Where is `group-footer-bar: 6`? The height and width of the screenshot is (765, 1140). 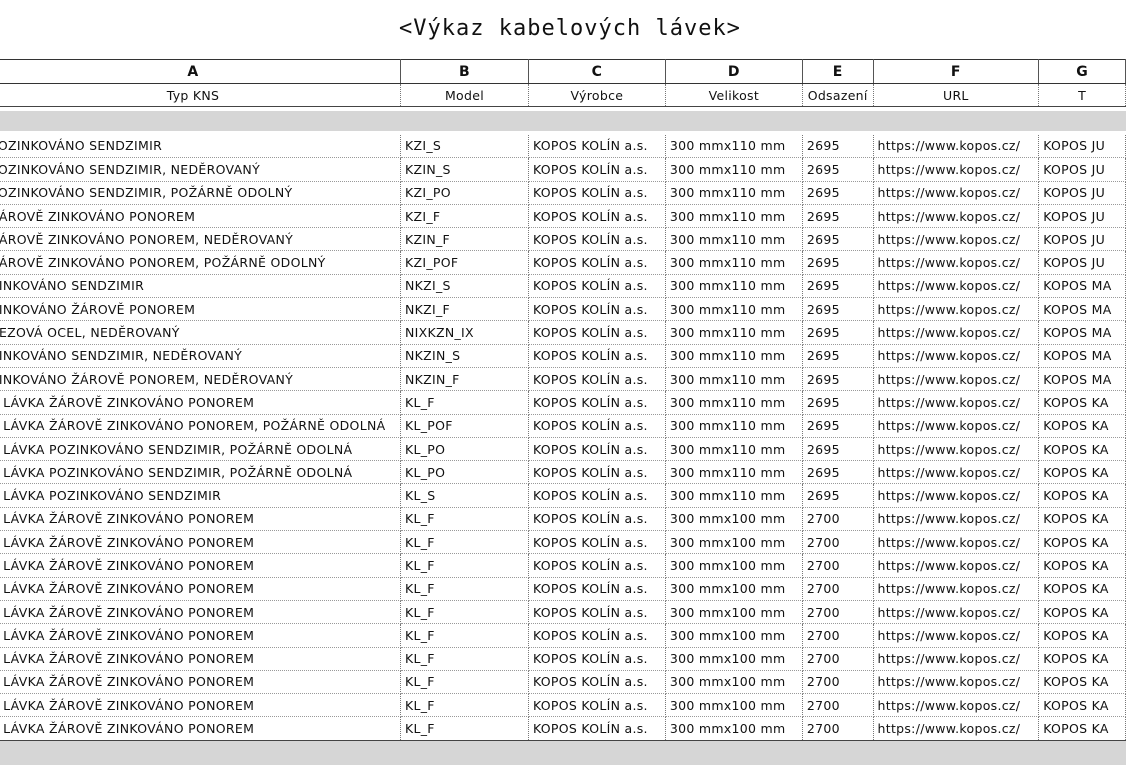 group-footer-bar: 6 is located at coordinates (563, 752).